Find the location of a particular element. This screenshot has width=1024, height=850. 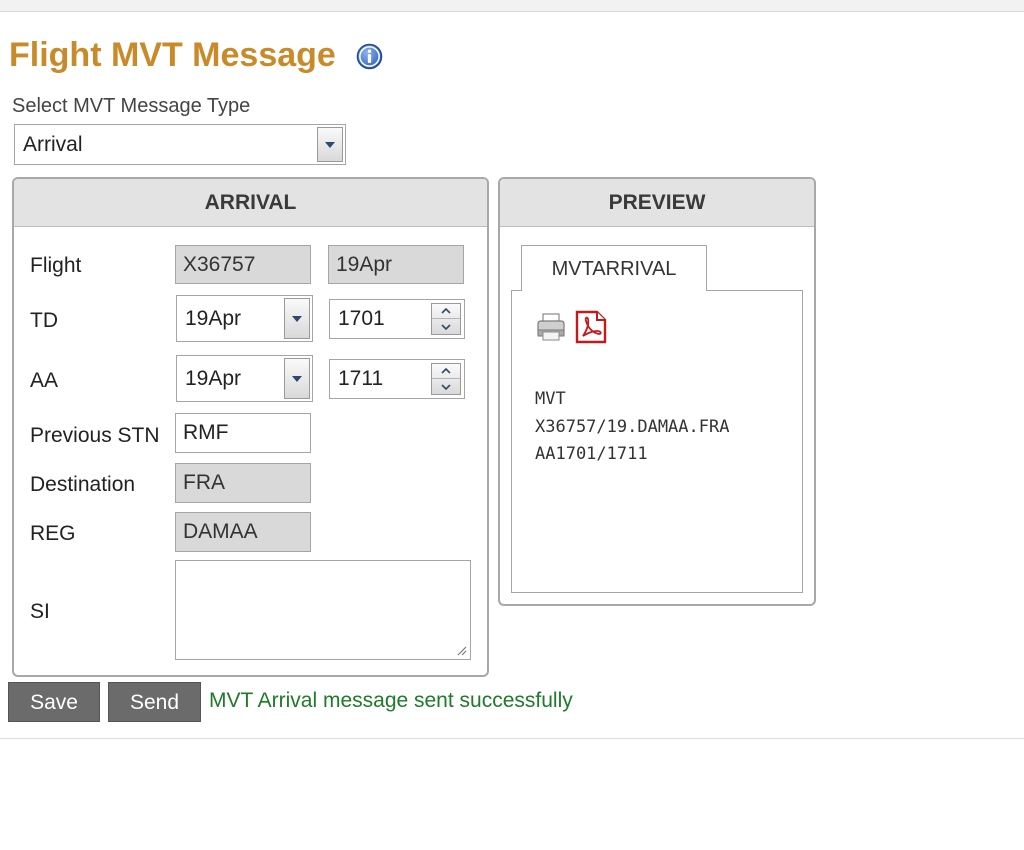

page-title: Flight MVT Message is located at coordinates (172, 55).